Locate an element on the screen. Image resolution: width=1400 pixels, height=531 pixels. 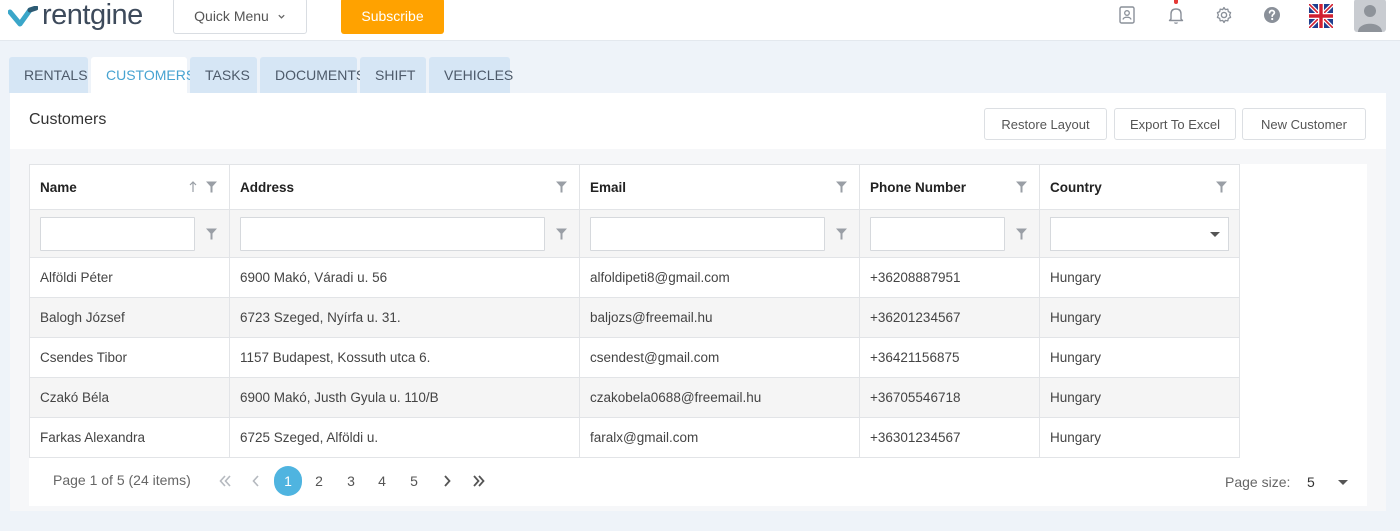
help-icon is located at coordinates (1272, 15).